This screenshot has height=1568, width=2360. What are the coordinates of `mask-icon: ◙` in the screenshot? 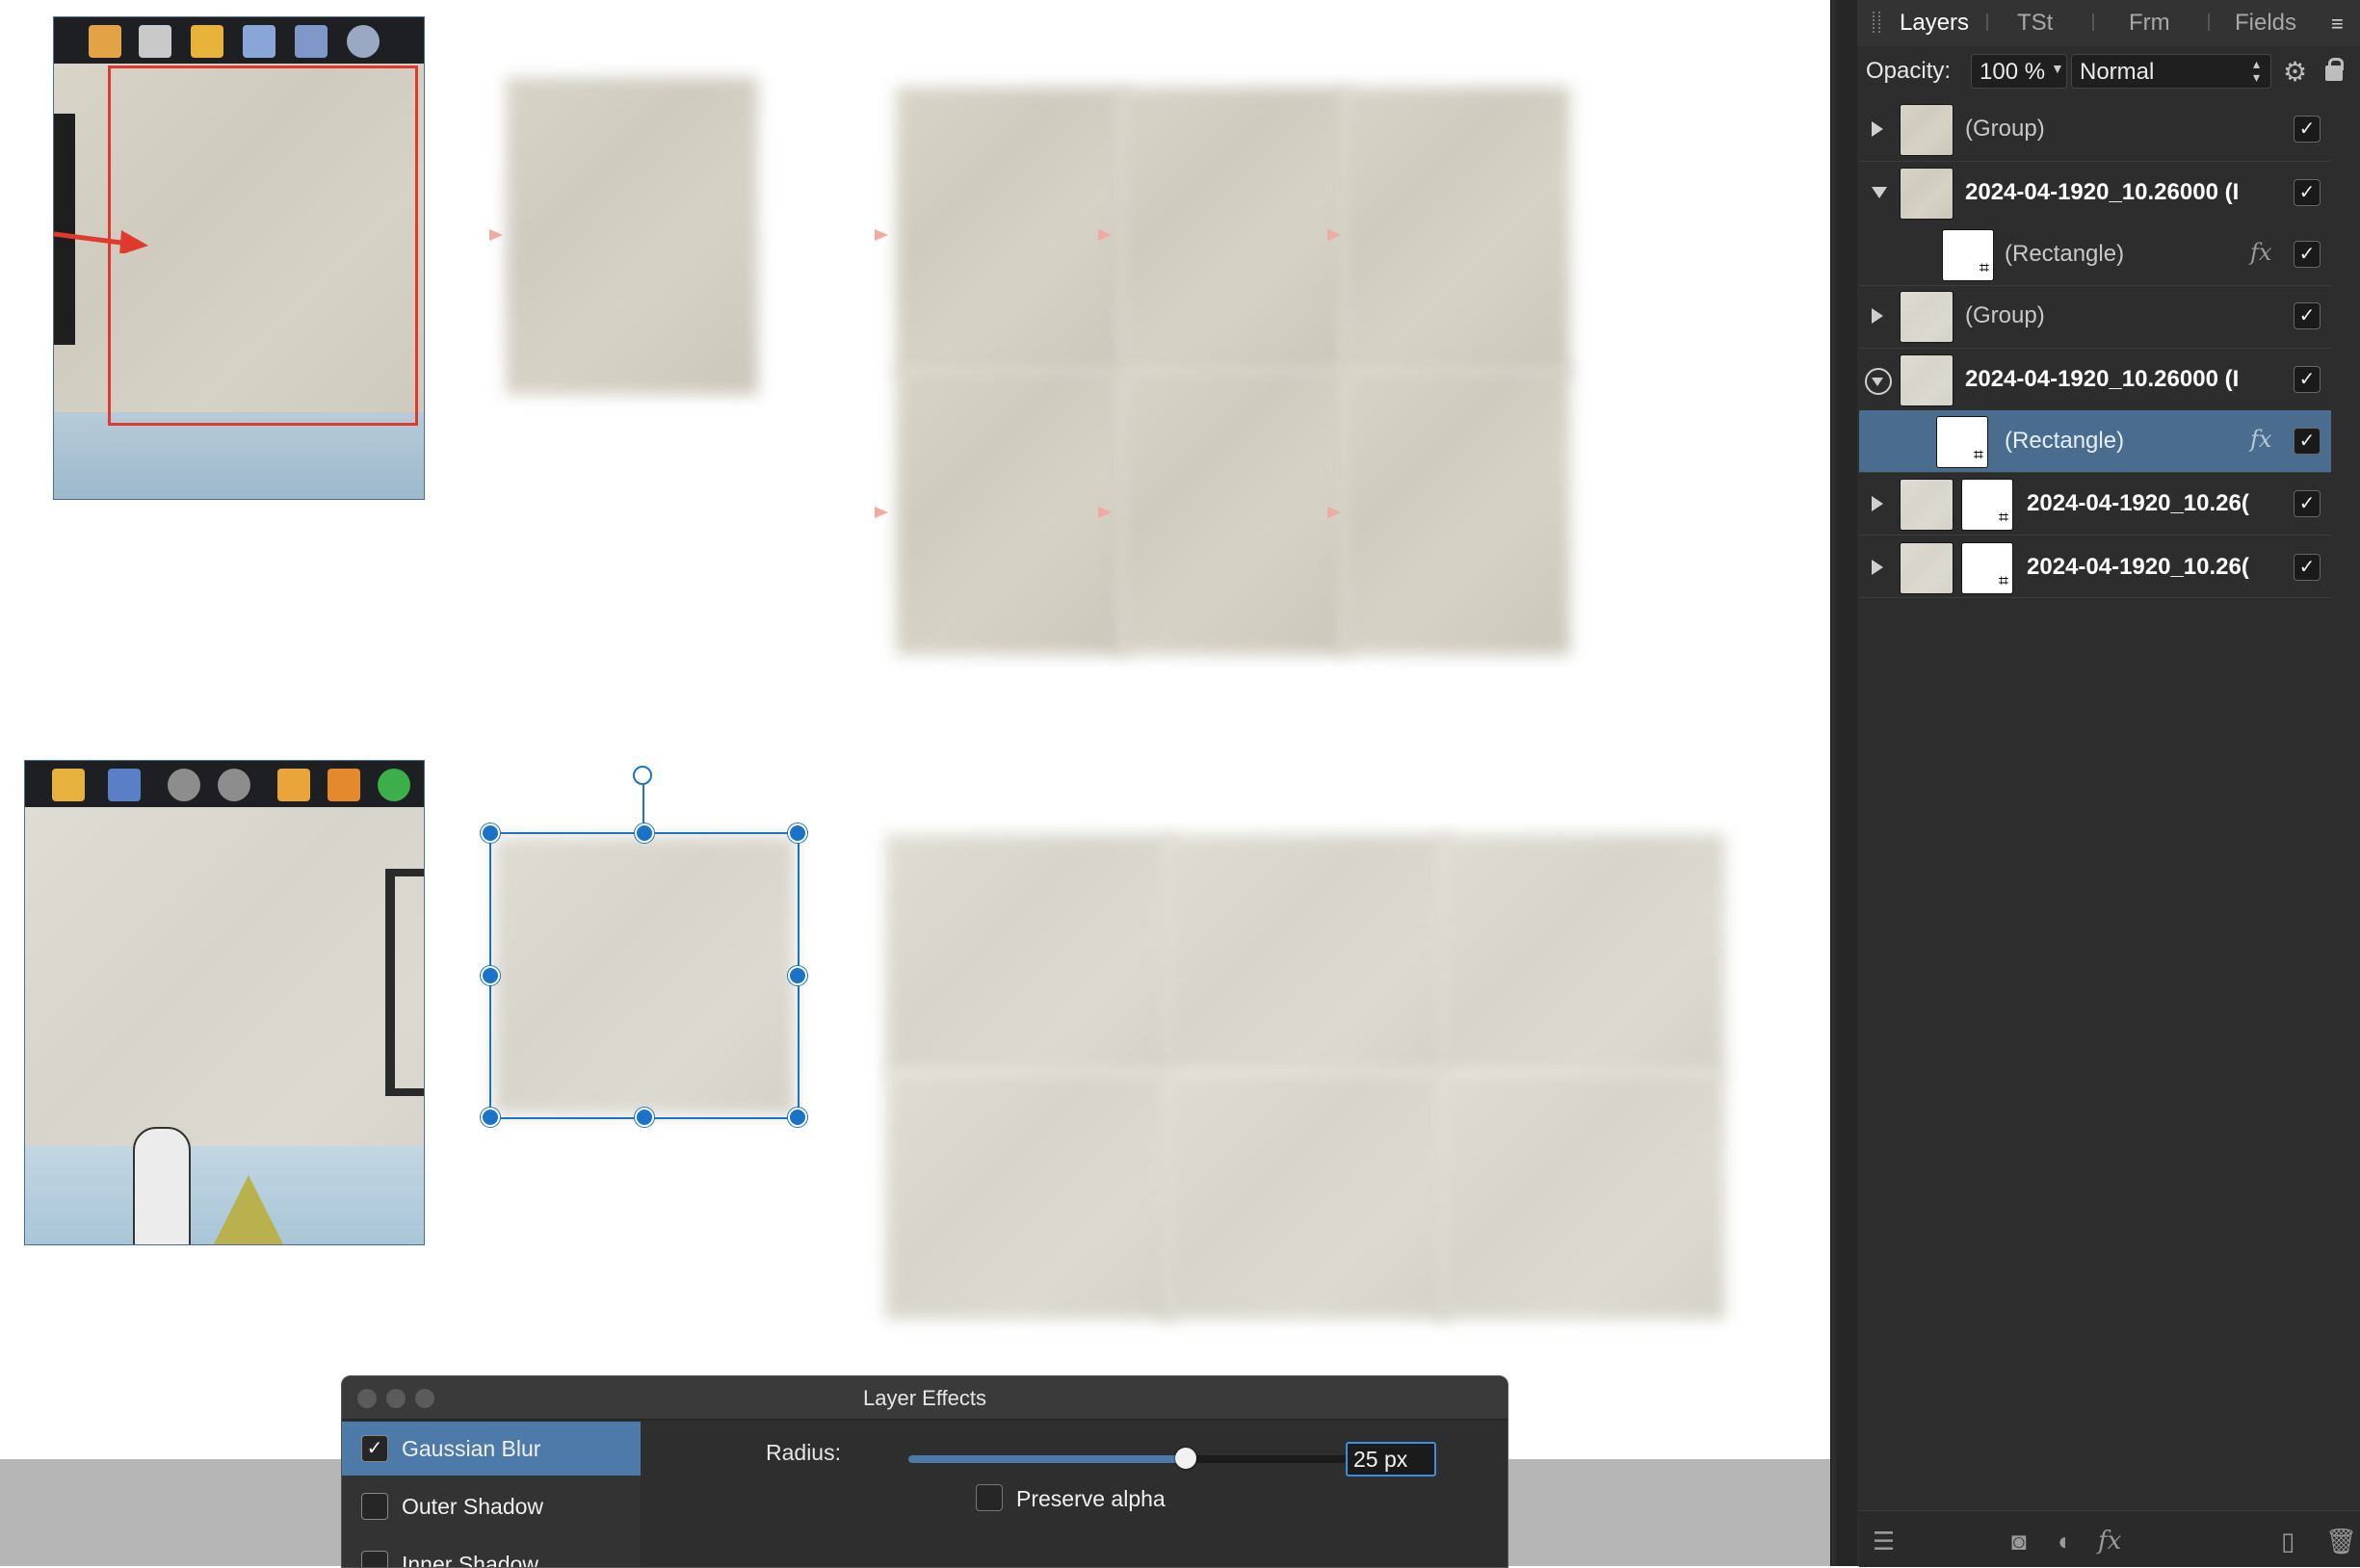 It's located at (2019, 1541).